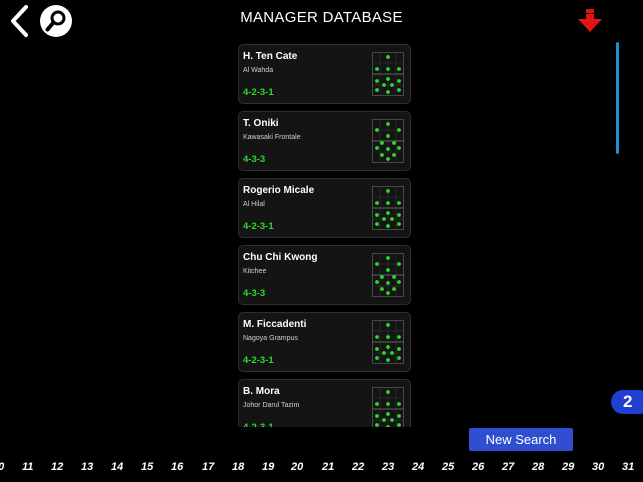  I want to click on day-number: 26, so click(478, 467).